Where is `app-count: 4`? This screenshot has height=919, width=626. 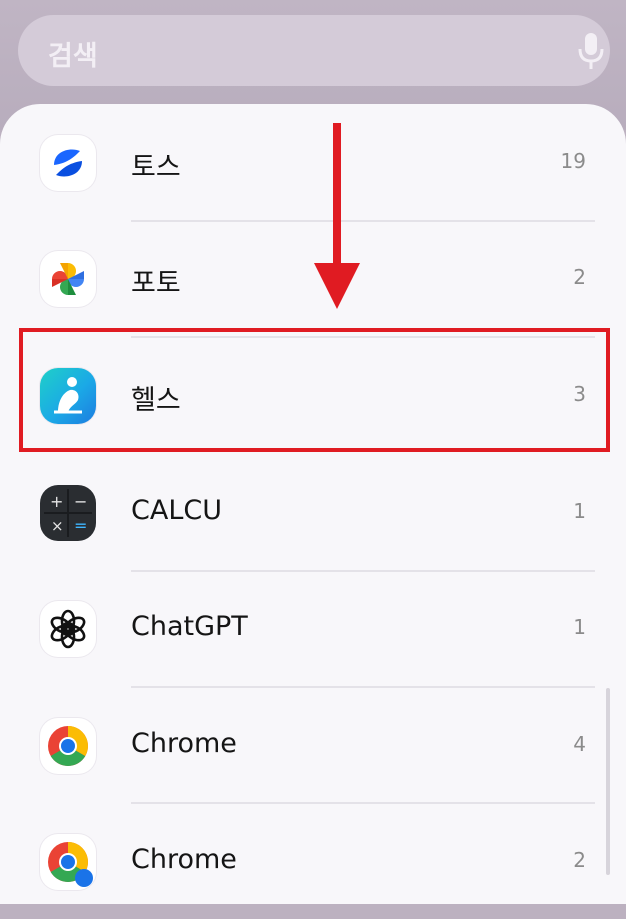 app-count: 4 is located at coordinates (579, 744).